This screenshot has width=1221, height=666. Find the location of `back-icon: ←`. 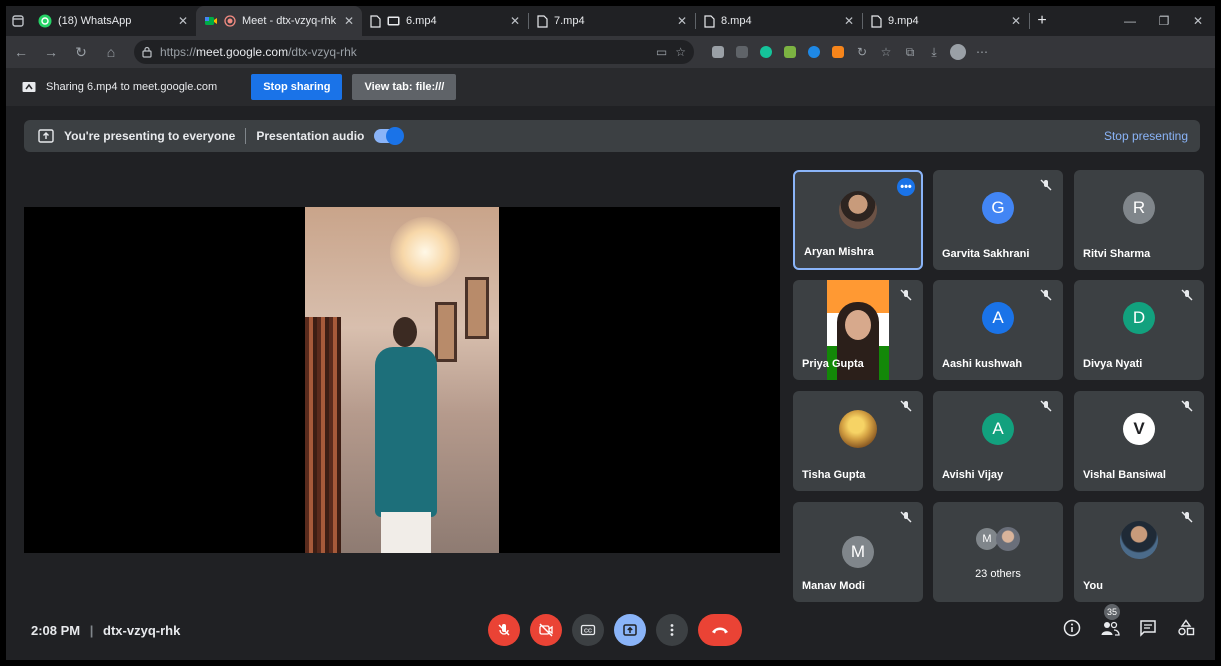

back-icon: ← is located at coordinates (21, 52).